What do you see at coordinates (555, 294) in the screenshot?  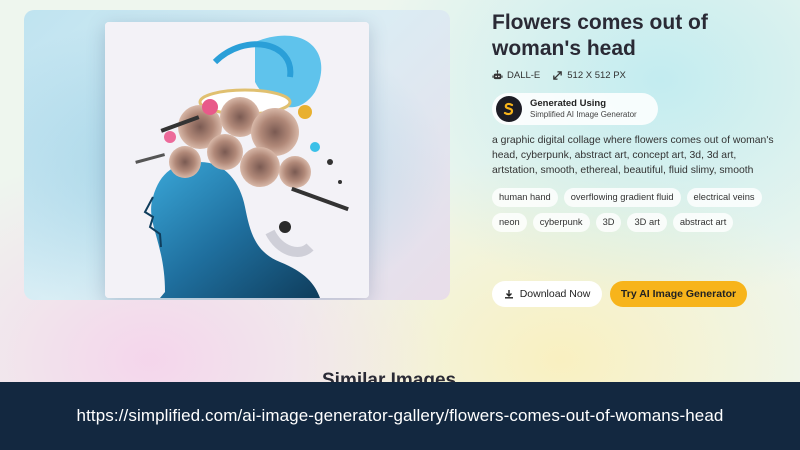 I see `download-label: Download Now` at bounding box center [555, 294].